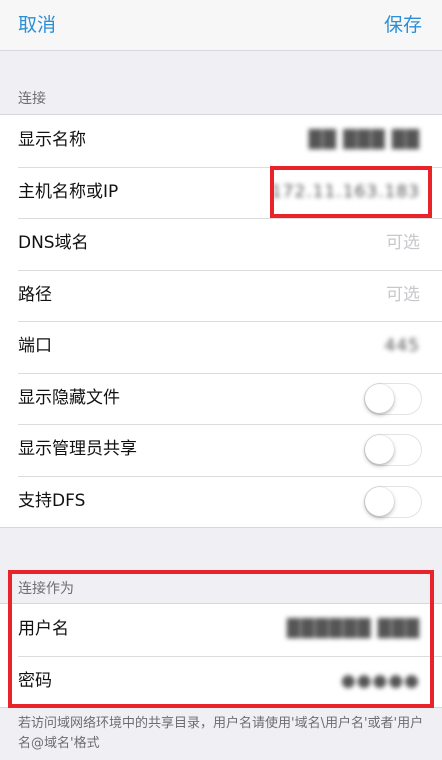 This screenshot has height=760, width=442. I want to click on save-button: 保存, so click(403, 25).